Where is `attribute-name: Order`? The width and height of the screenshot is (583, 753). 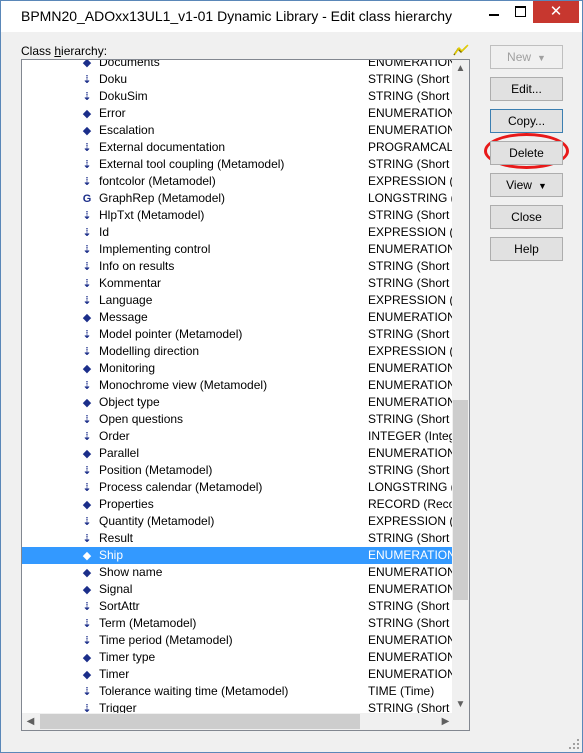 attribute-name: Order is located at coordinates (114, 436).